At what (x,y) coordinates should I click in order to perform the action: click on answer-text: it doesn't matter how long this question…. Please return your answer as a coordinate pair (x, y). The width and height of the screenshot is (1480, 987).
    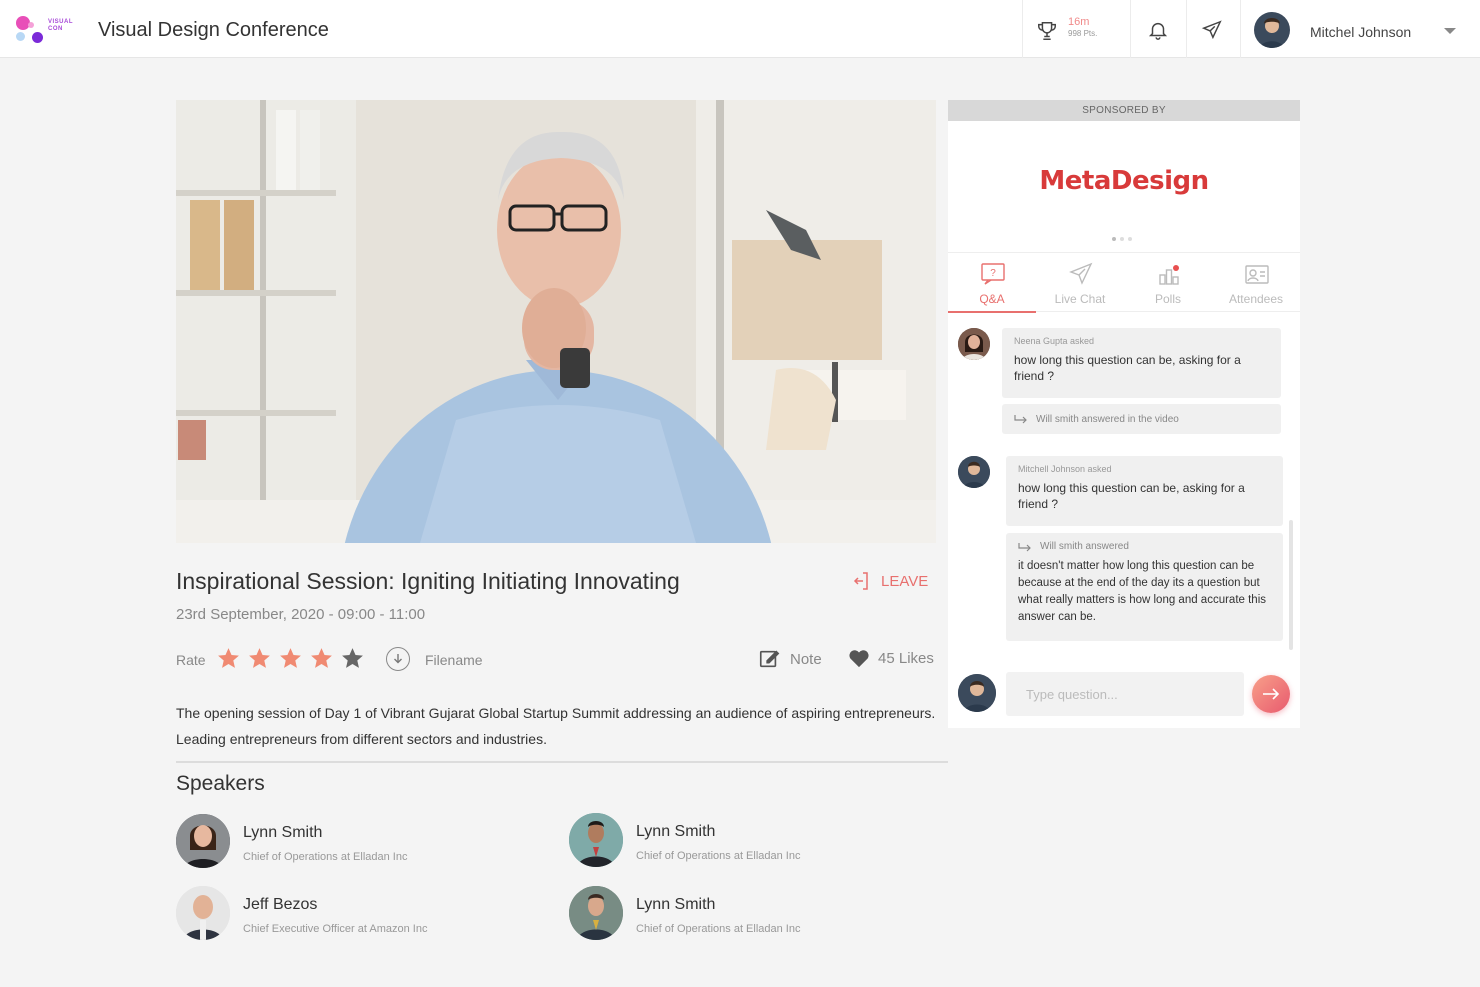
    Looking at the image, I should click on (1142, 591).